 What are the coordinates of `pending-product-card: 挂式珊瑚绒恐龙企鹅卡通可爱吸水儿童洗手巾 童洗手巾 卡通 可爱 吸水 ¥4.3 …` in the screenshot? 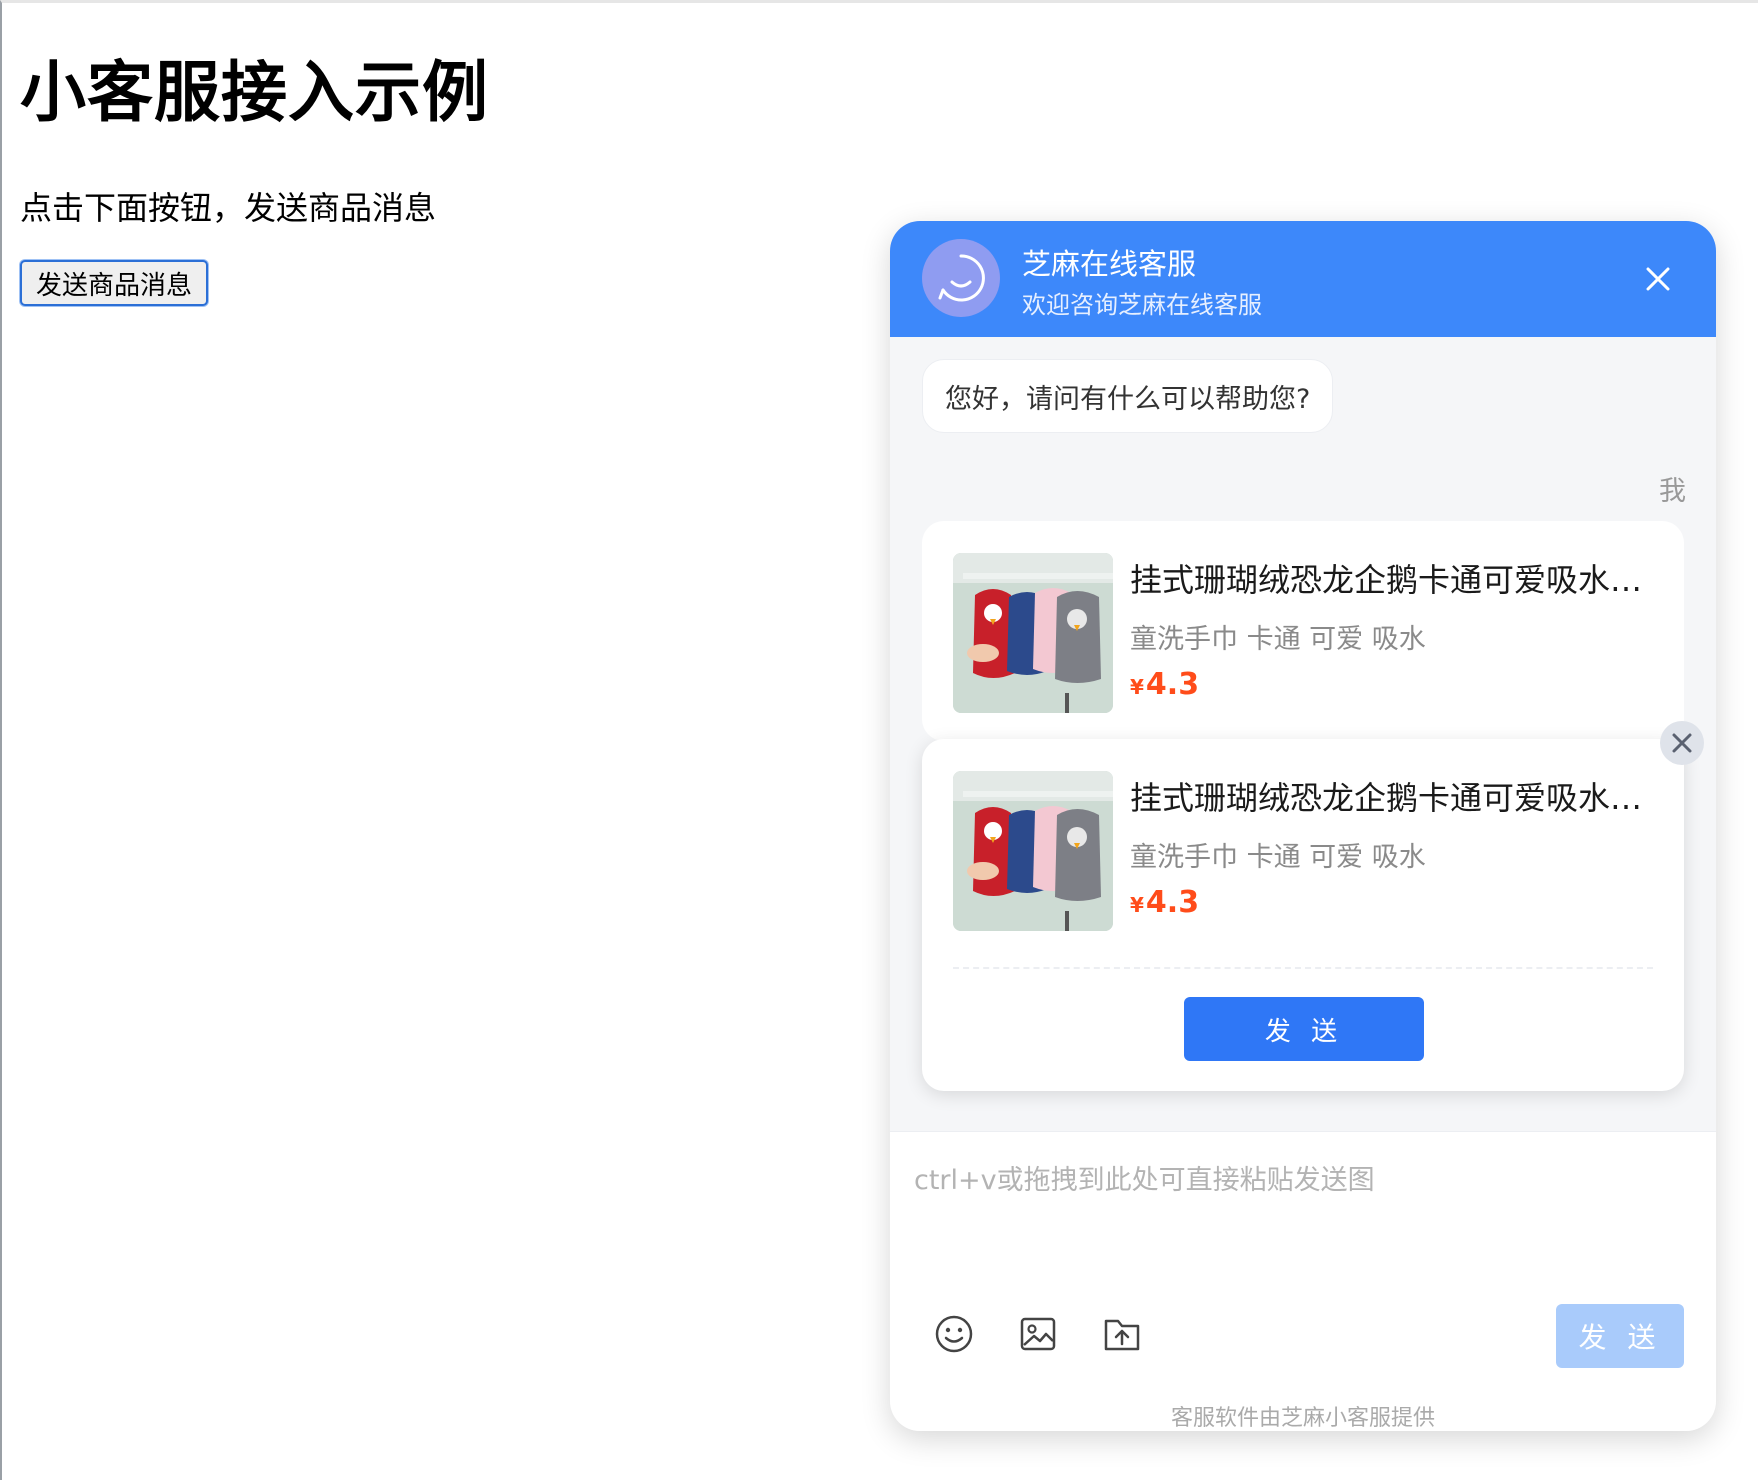 It's located at (1303, 915).